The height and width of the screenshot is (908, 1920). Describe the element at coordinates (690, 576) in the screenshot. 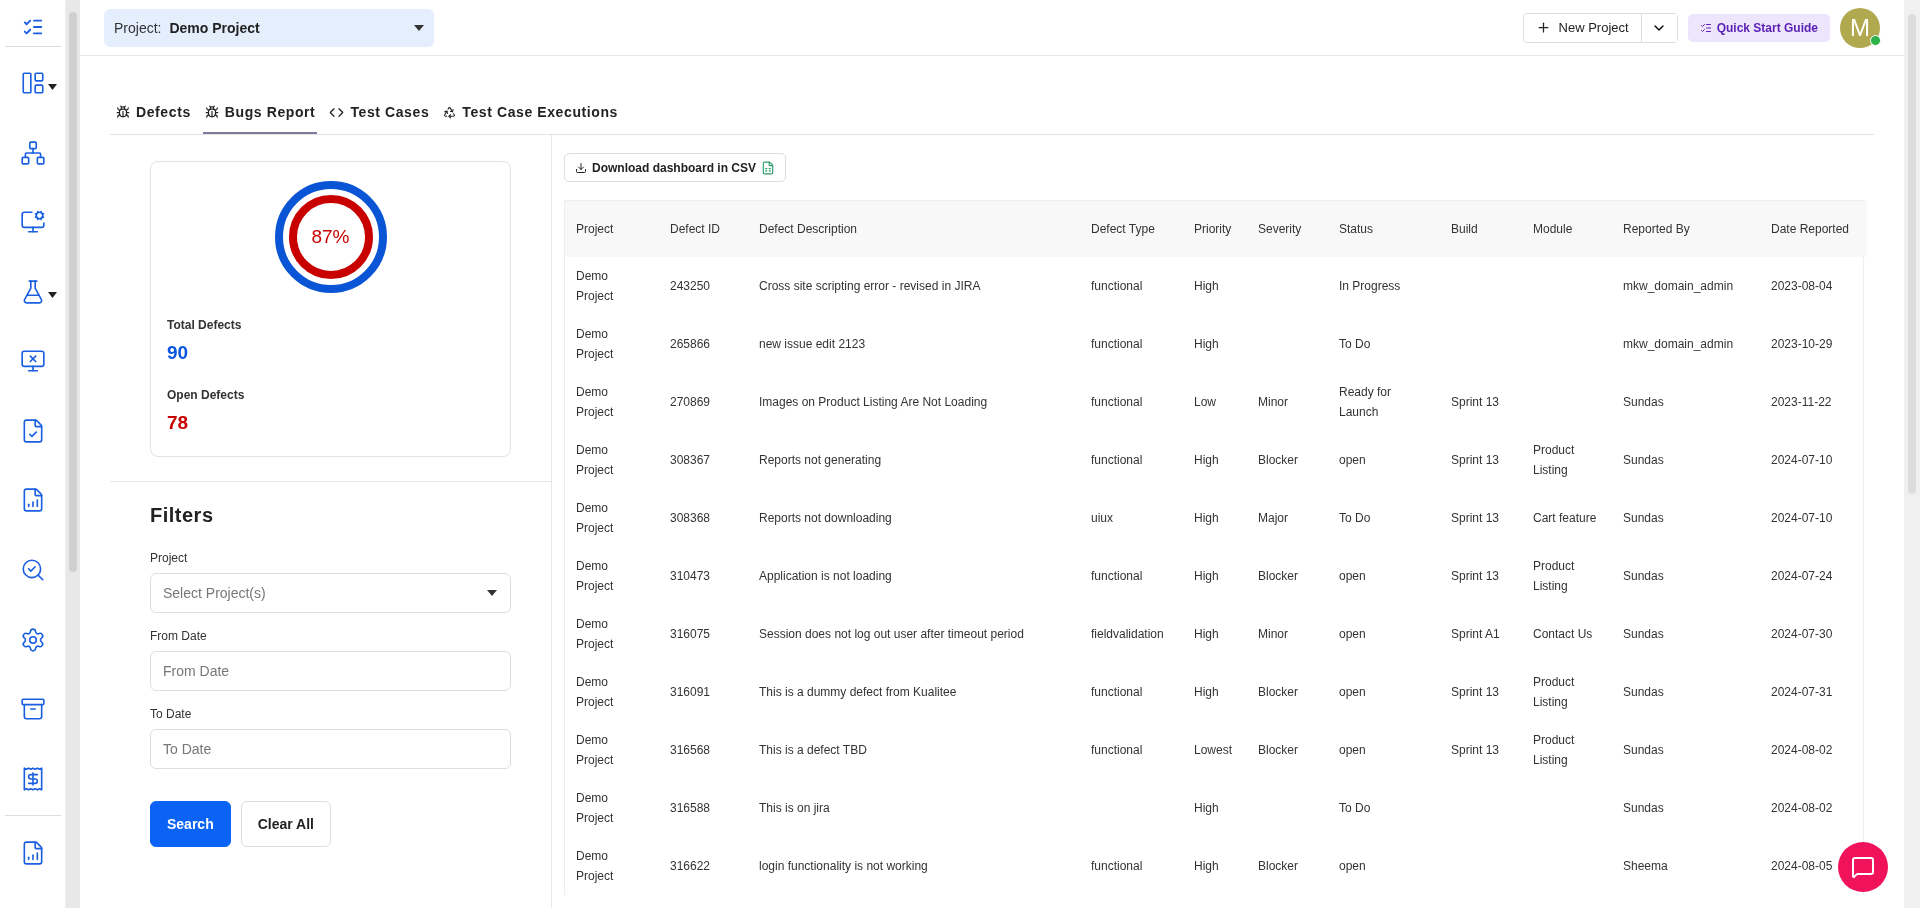

I see `table-cell: 310473` at that location.